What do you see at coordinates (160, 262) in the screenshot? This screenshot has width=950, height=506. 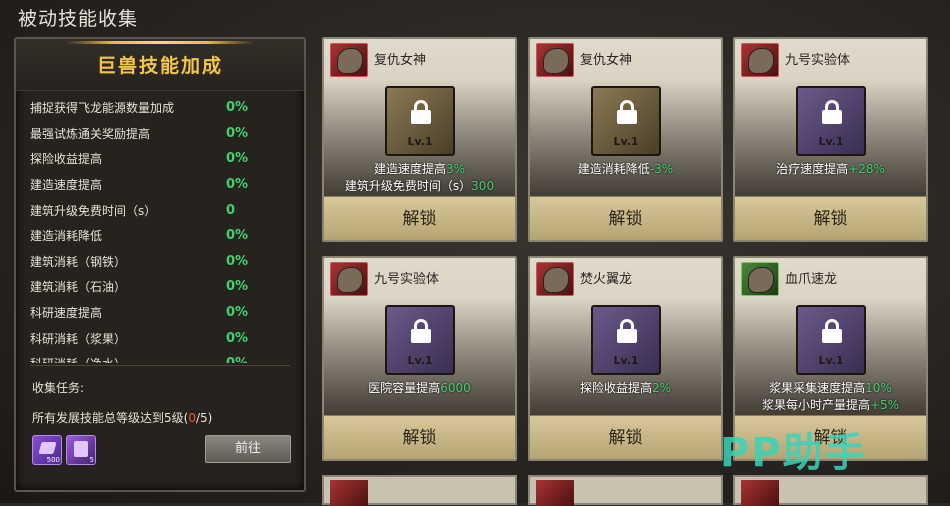 I see `stat-row: 建筑消耗（钢铁） 0%` at bounding box center [160, 262].